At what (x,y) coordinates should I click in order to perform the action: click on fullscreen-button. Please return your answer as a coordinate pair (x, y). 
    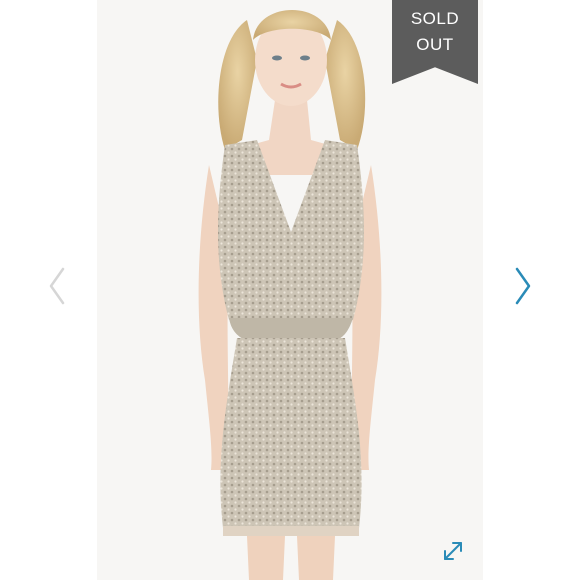
    Looking at the image, I should click on (453, 551).